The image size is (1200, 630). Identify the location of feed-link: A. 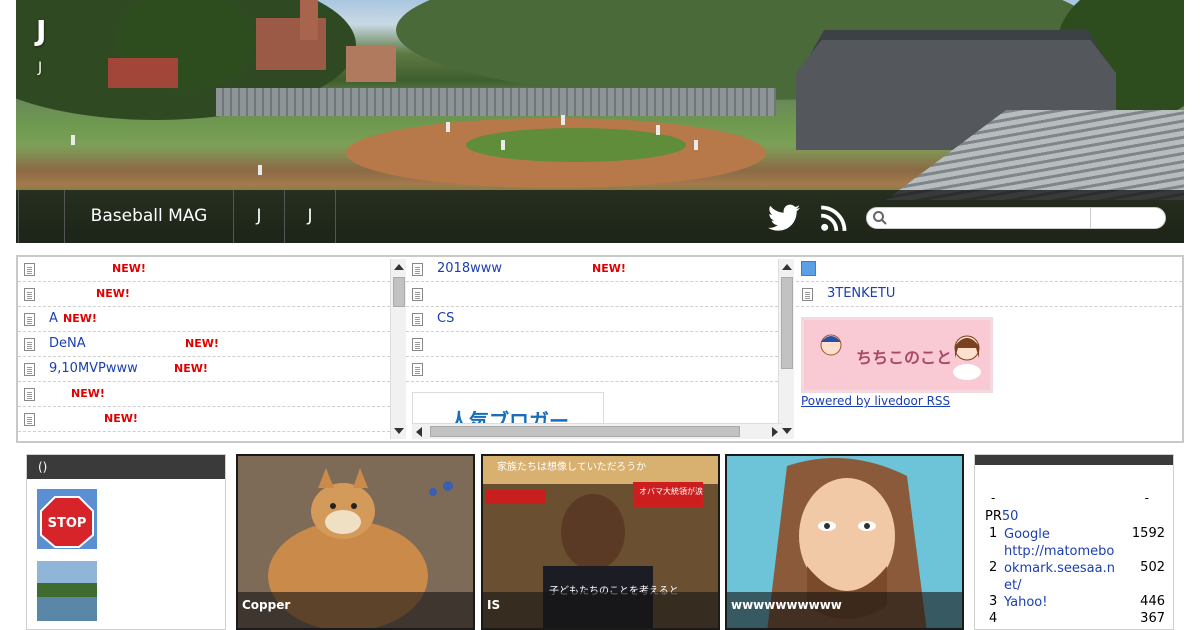
(53, 319).